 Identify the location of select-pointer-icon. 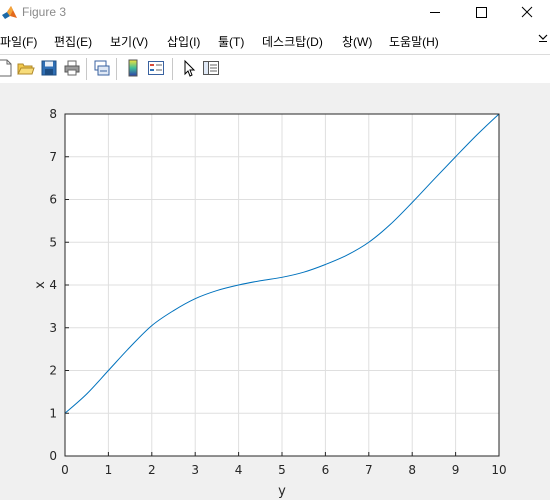
(189, 68).